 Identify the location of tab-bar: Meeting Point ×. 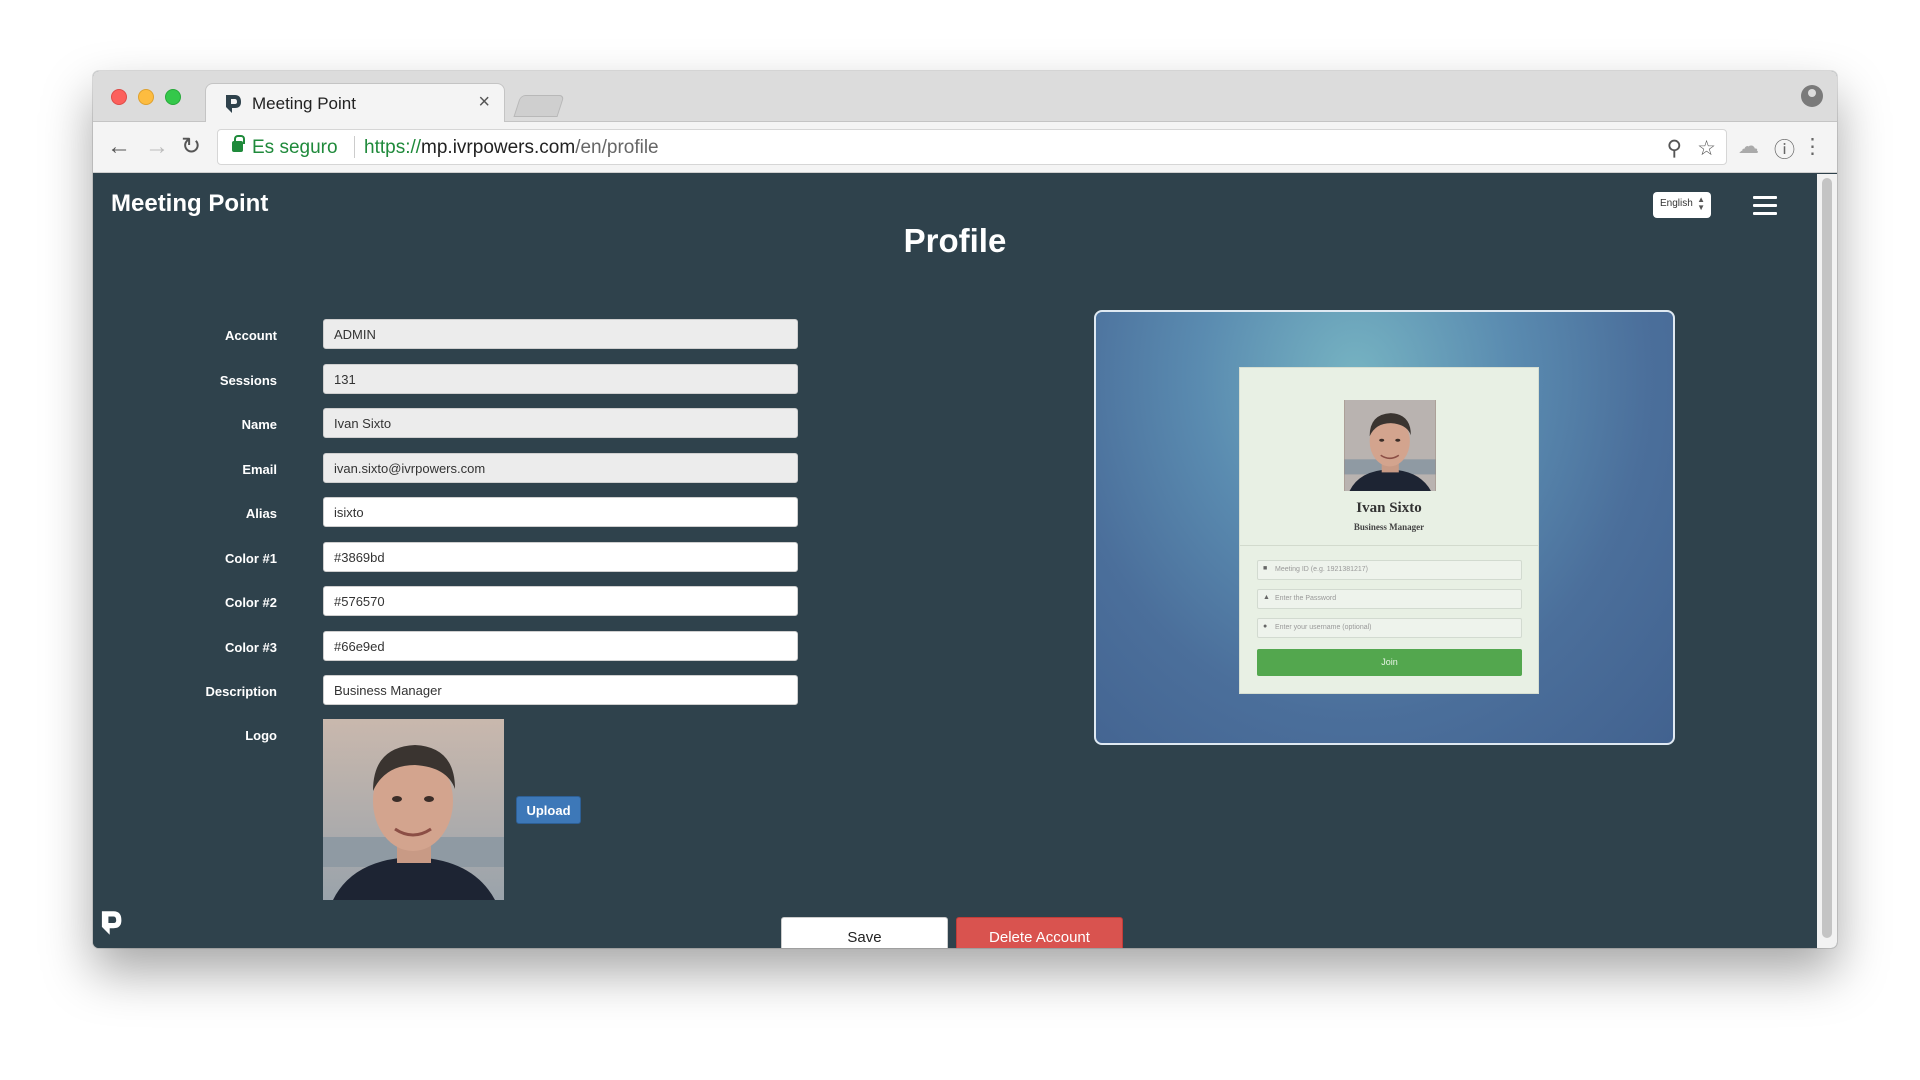
(965, 97).